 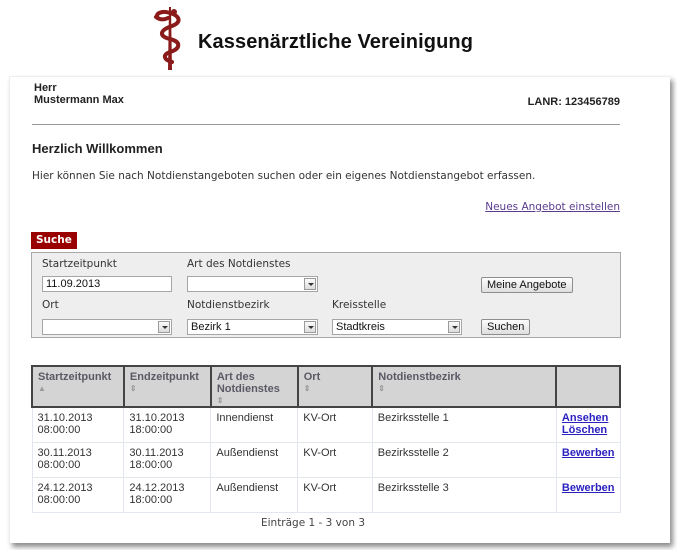 What do you see at coordinates (552, 207) in the screenshot?
I see `new-offer-link: Neues Angebot einstellen` at bounding box center [552, 207].